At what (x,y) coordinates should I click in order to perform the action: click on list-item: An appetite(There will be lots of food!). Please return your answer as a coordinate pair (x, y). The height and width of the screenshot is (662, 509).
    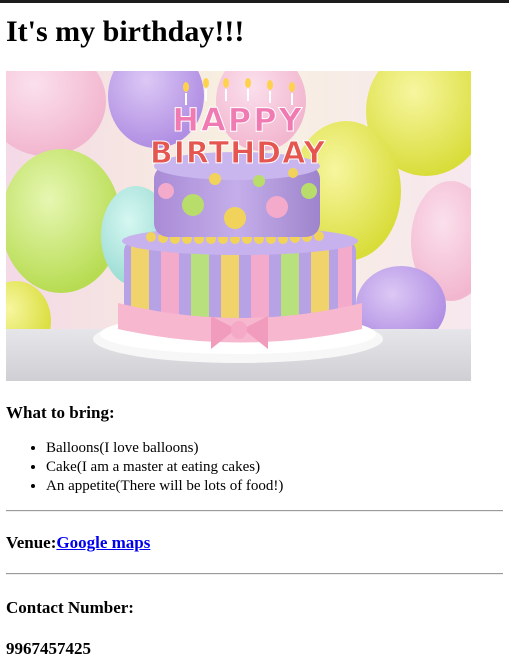
    Looking at the image, I should click on (274, 486).